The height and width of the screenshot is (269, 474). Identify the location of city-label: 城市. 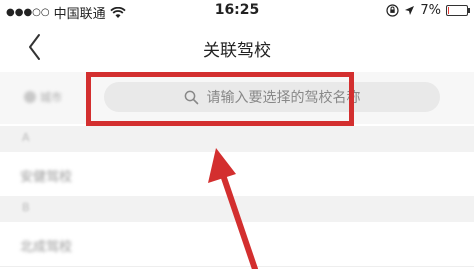
(51, 97).